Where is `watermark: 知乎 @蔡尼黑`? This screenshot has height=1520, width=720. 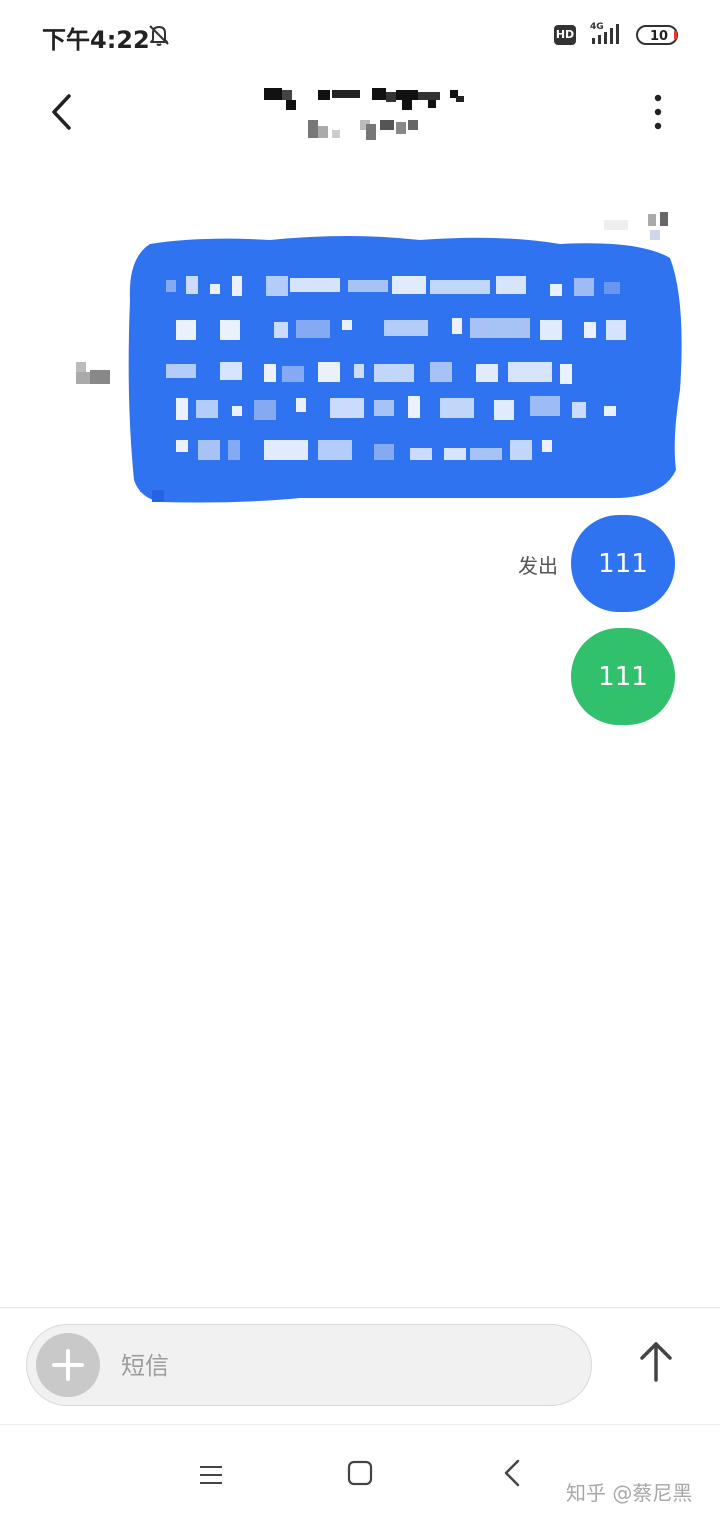 watermark: 知乎 @蔡尼黑 is located at coordinates (629, 1493).